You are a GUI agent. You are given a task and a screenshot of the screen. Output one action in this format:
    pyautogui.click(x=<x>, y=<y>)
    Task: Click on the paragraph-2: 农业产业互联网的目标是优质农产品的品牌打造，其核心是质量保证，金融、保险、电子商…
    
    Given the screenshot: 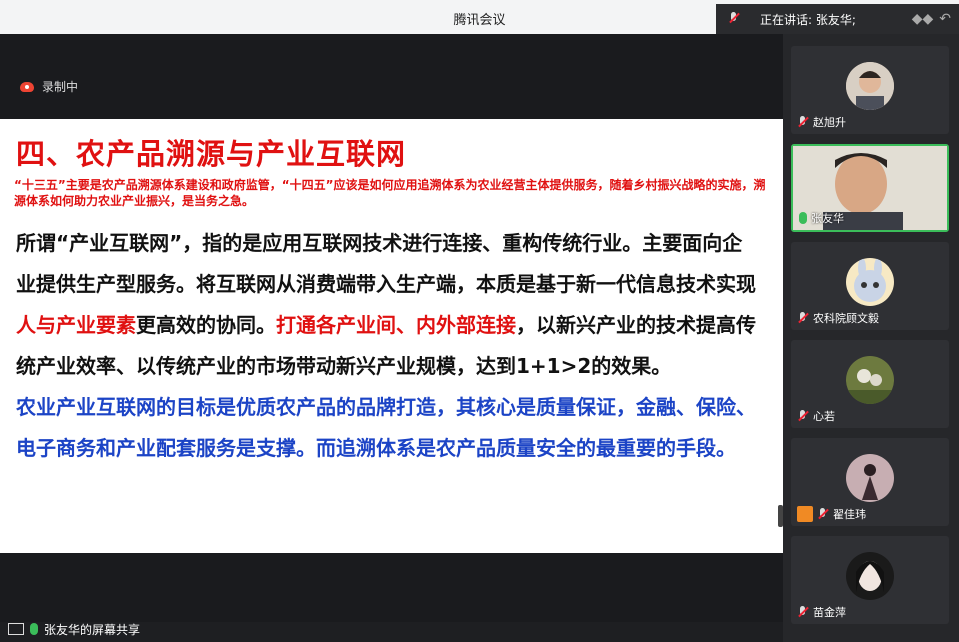 What is the action you would take?
    pyautogui.click(x=386, y=427)
    